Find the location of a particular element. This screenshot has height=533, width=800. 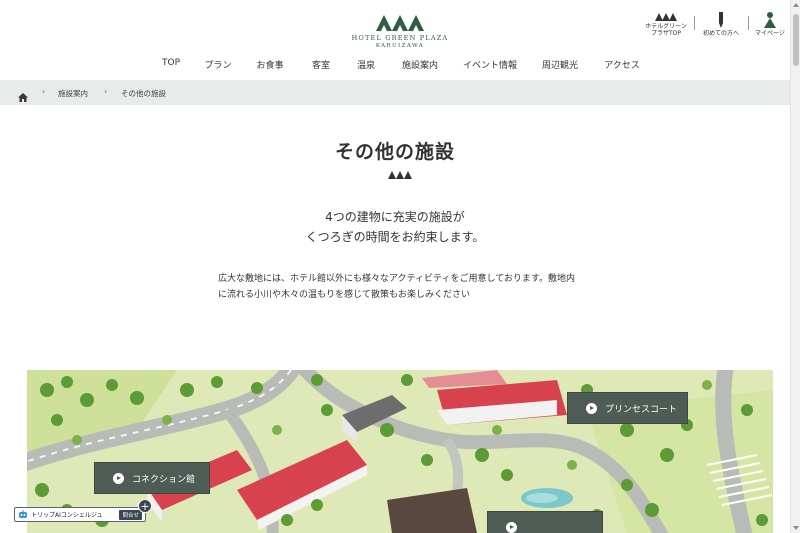

person-icon is located at coordinates (770, 20).